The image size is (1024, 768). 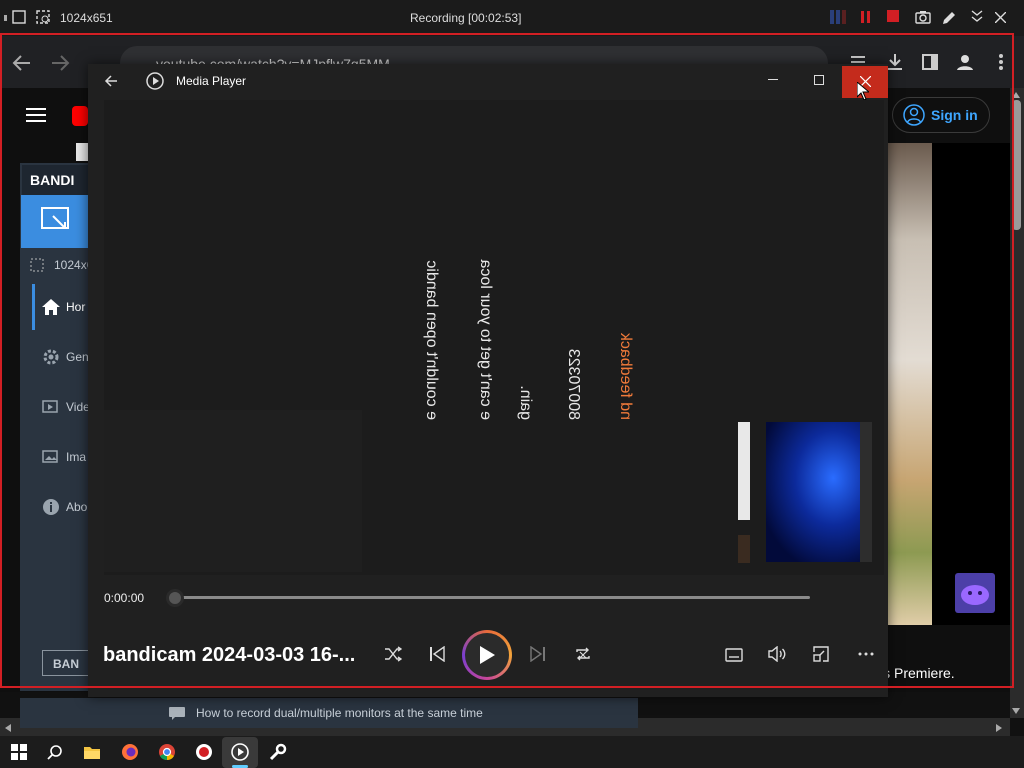 I want to click on scroll-left-arrow-icon, so click(x=8, y=728).